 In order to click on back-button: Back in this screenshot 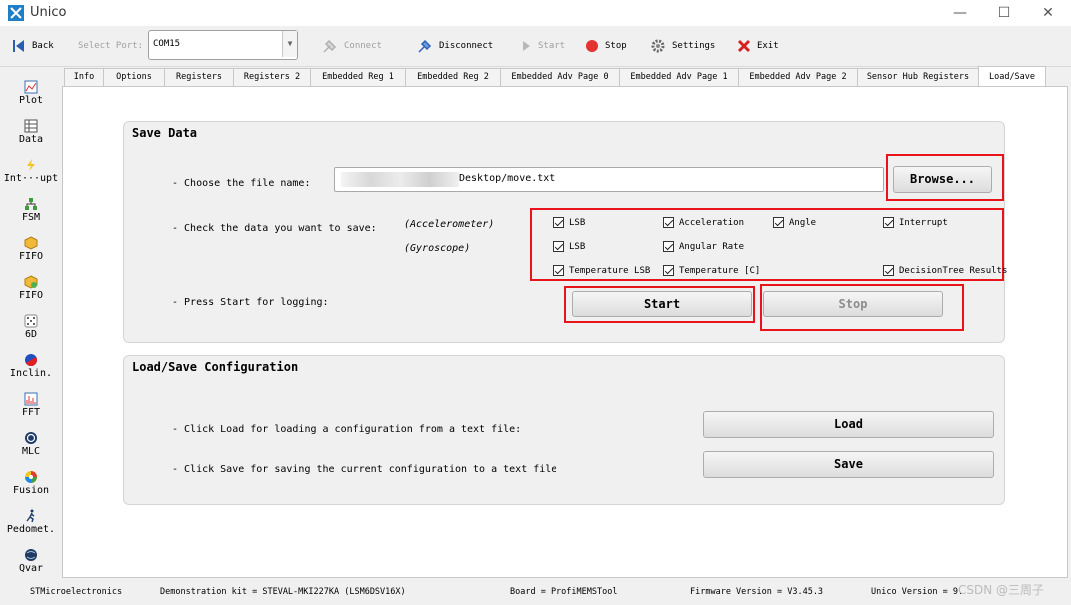, I will do `click(33, 46)`.